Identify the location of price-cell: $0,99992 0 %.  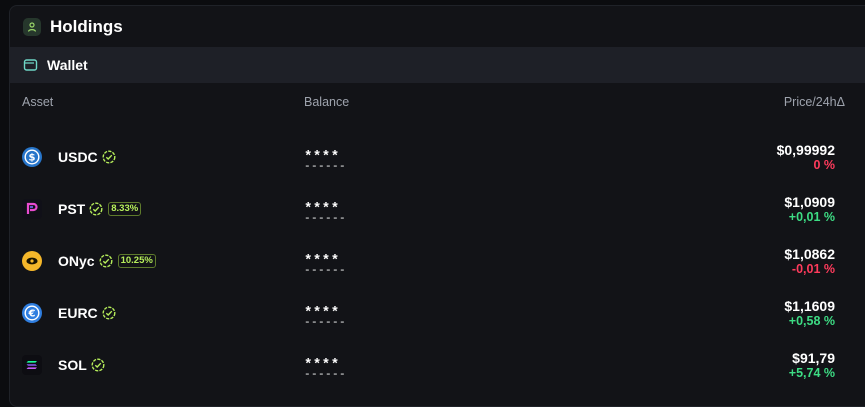
(805, 157).